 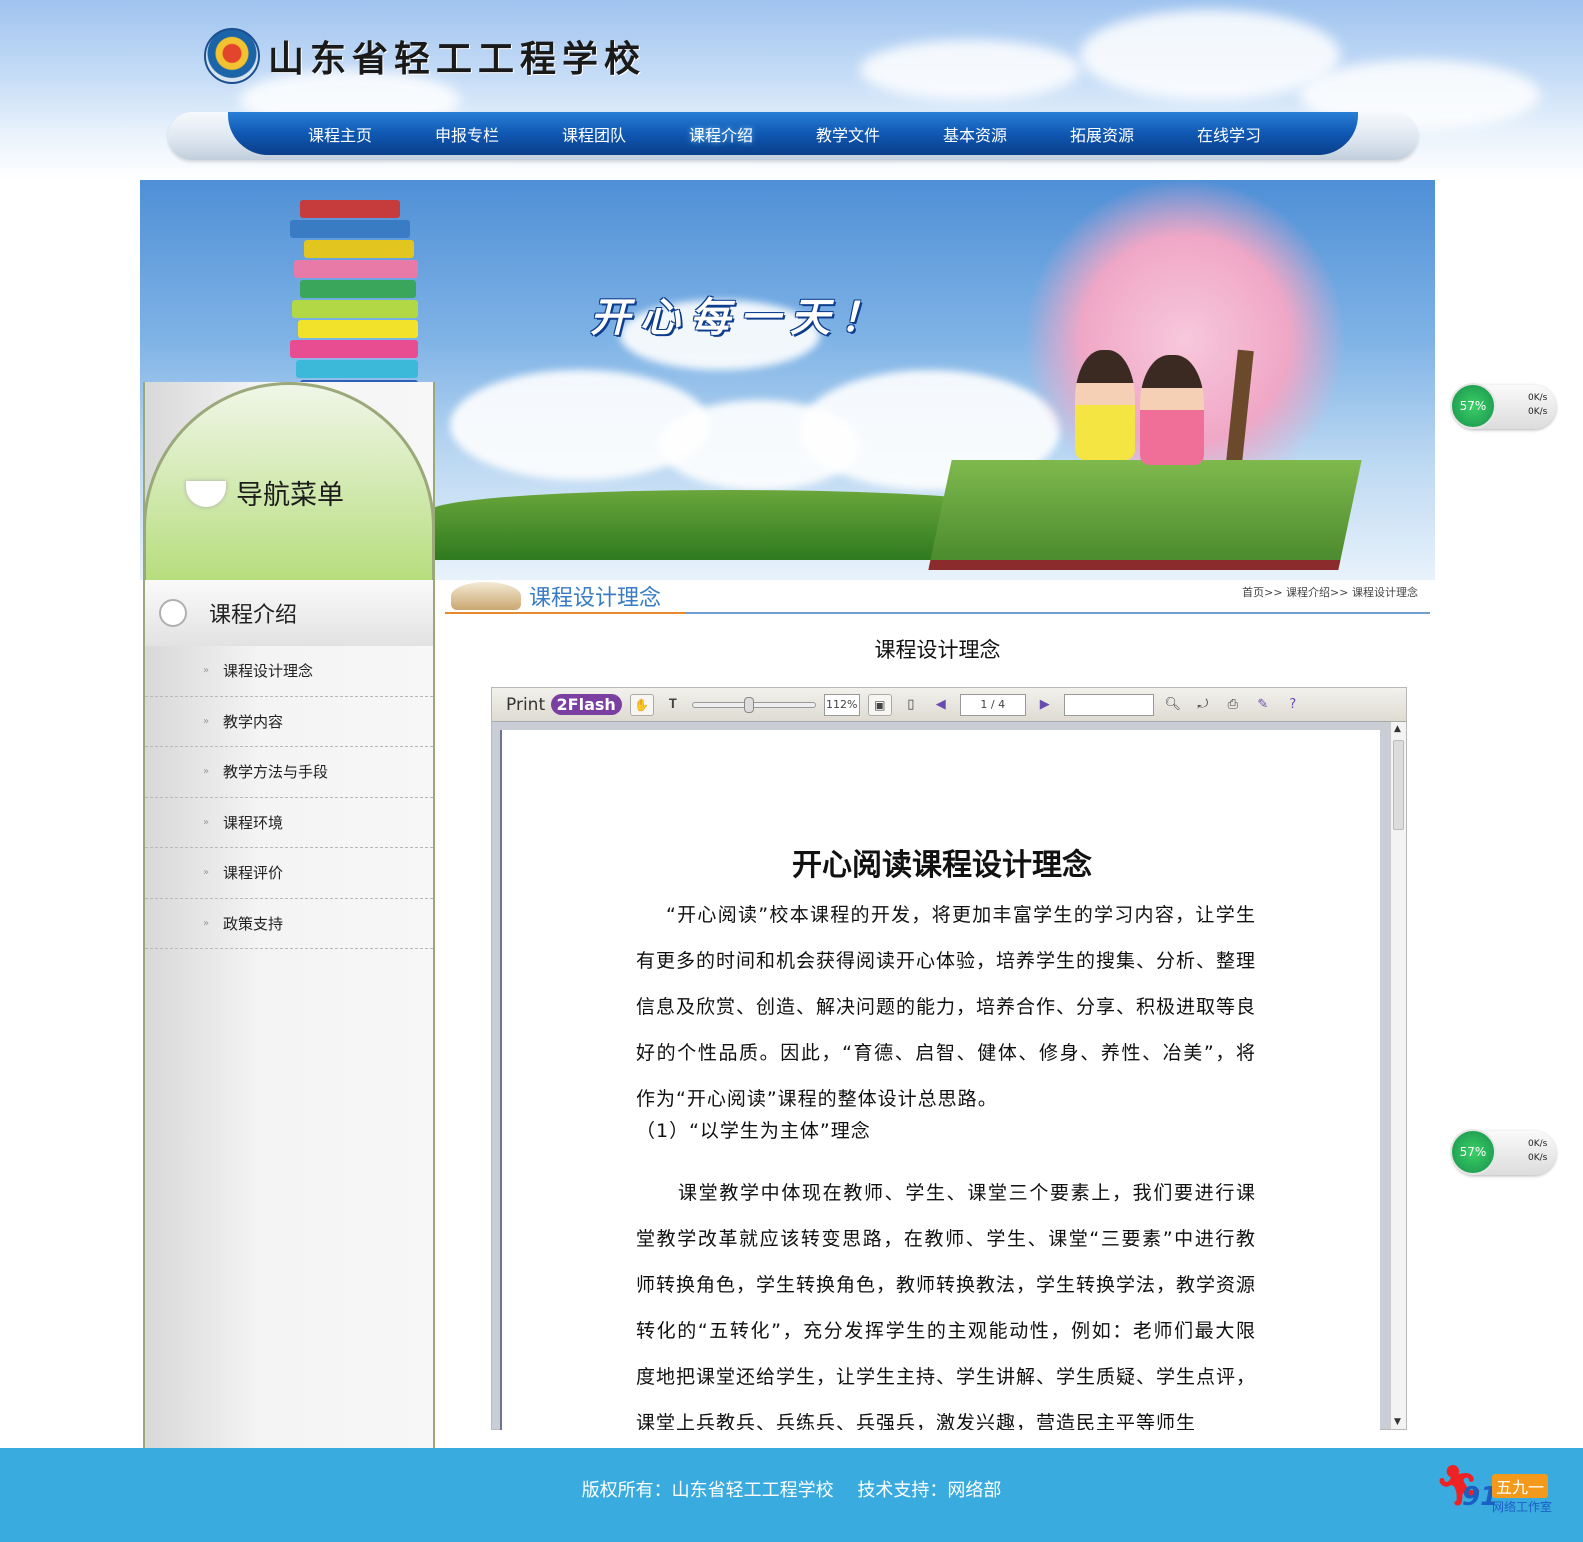 I want to click on studio-badge: 🏃︎ 91 五九一 网络工作室, so click(x=1500, y=1497).